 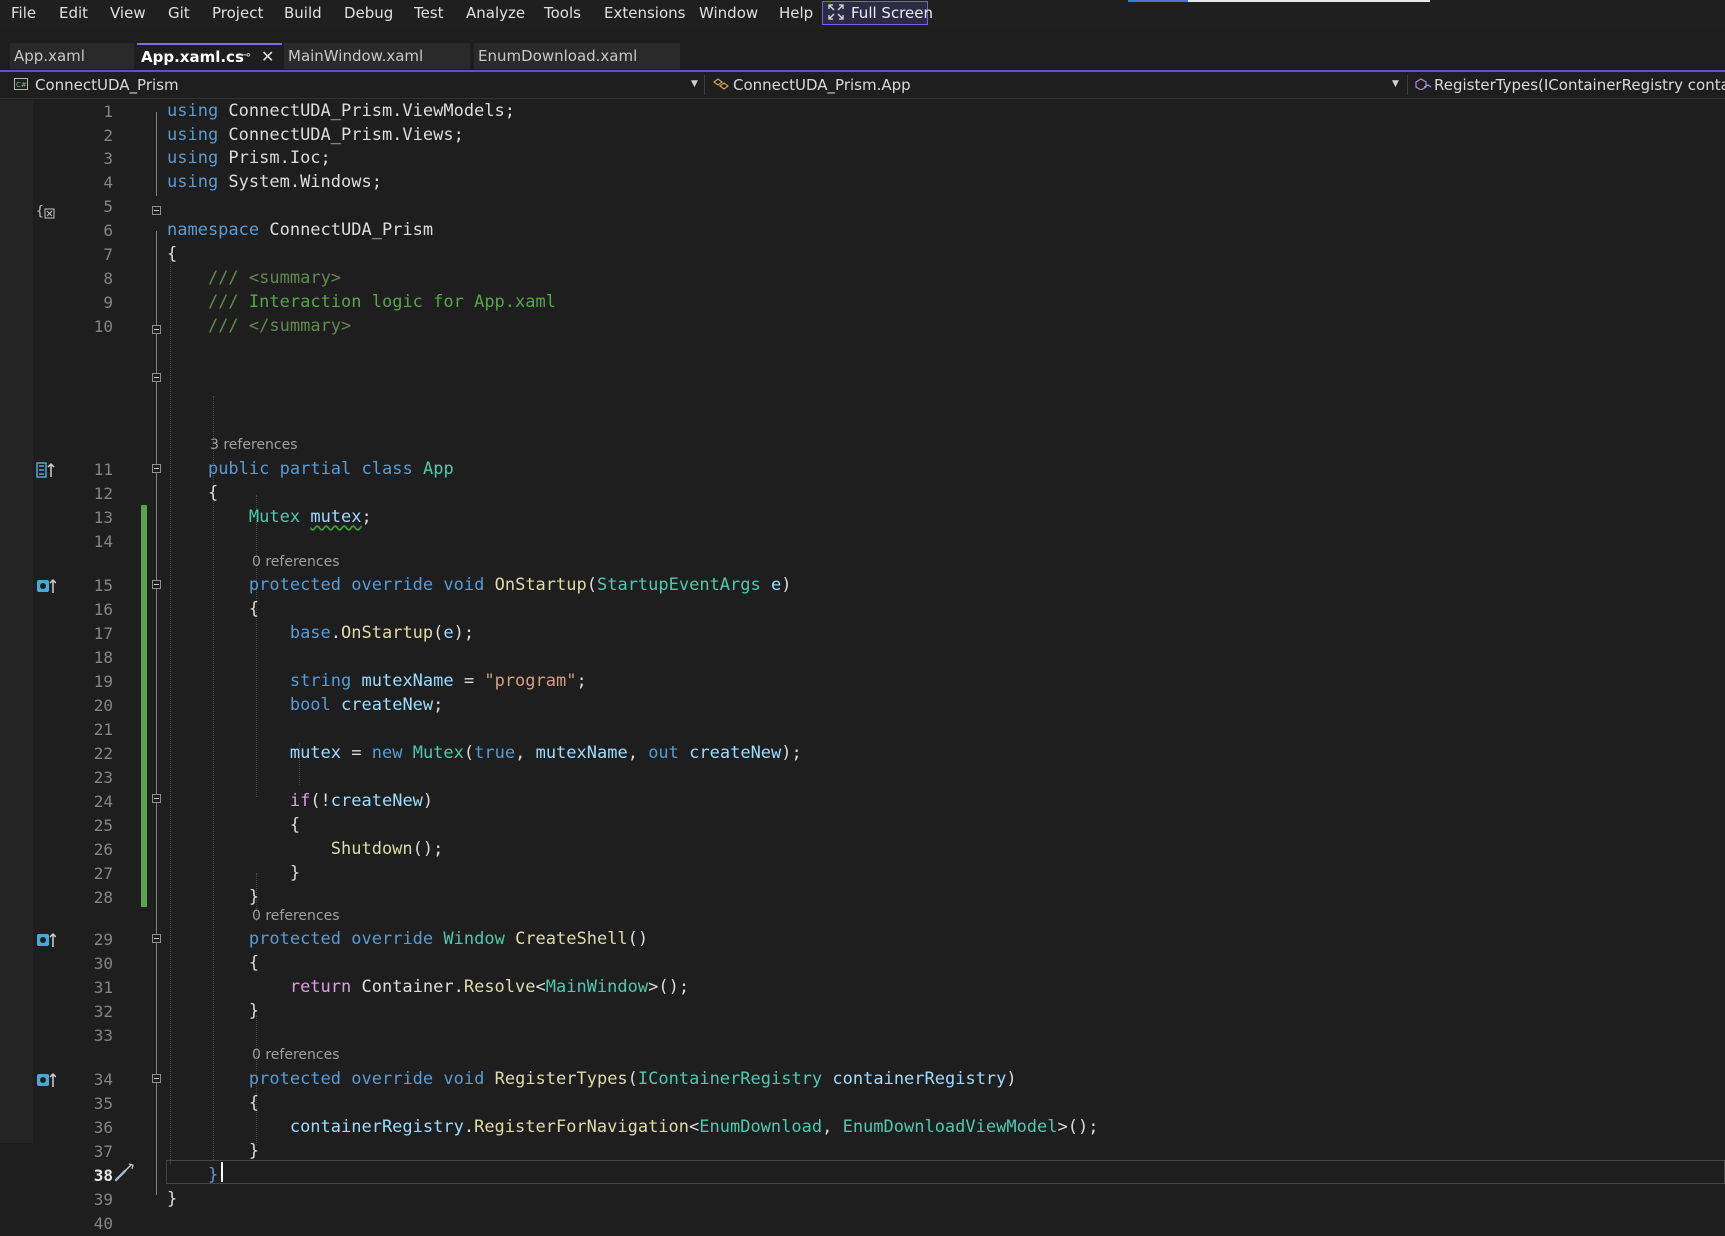 I want to click on fullscreen-button: Full Screen, so click(x=877, y=13).